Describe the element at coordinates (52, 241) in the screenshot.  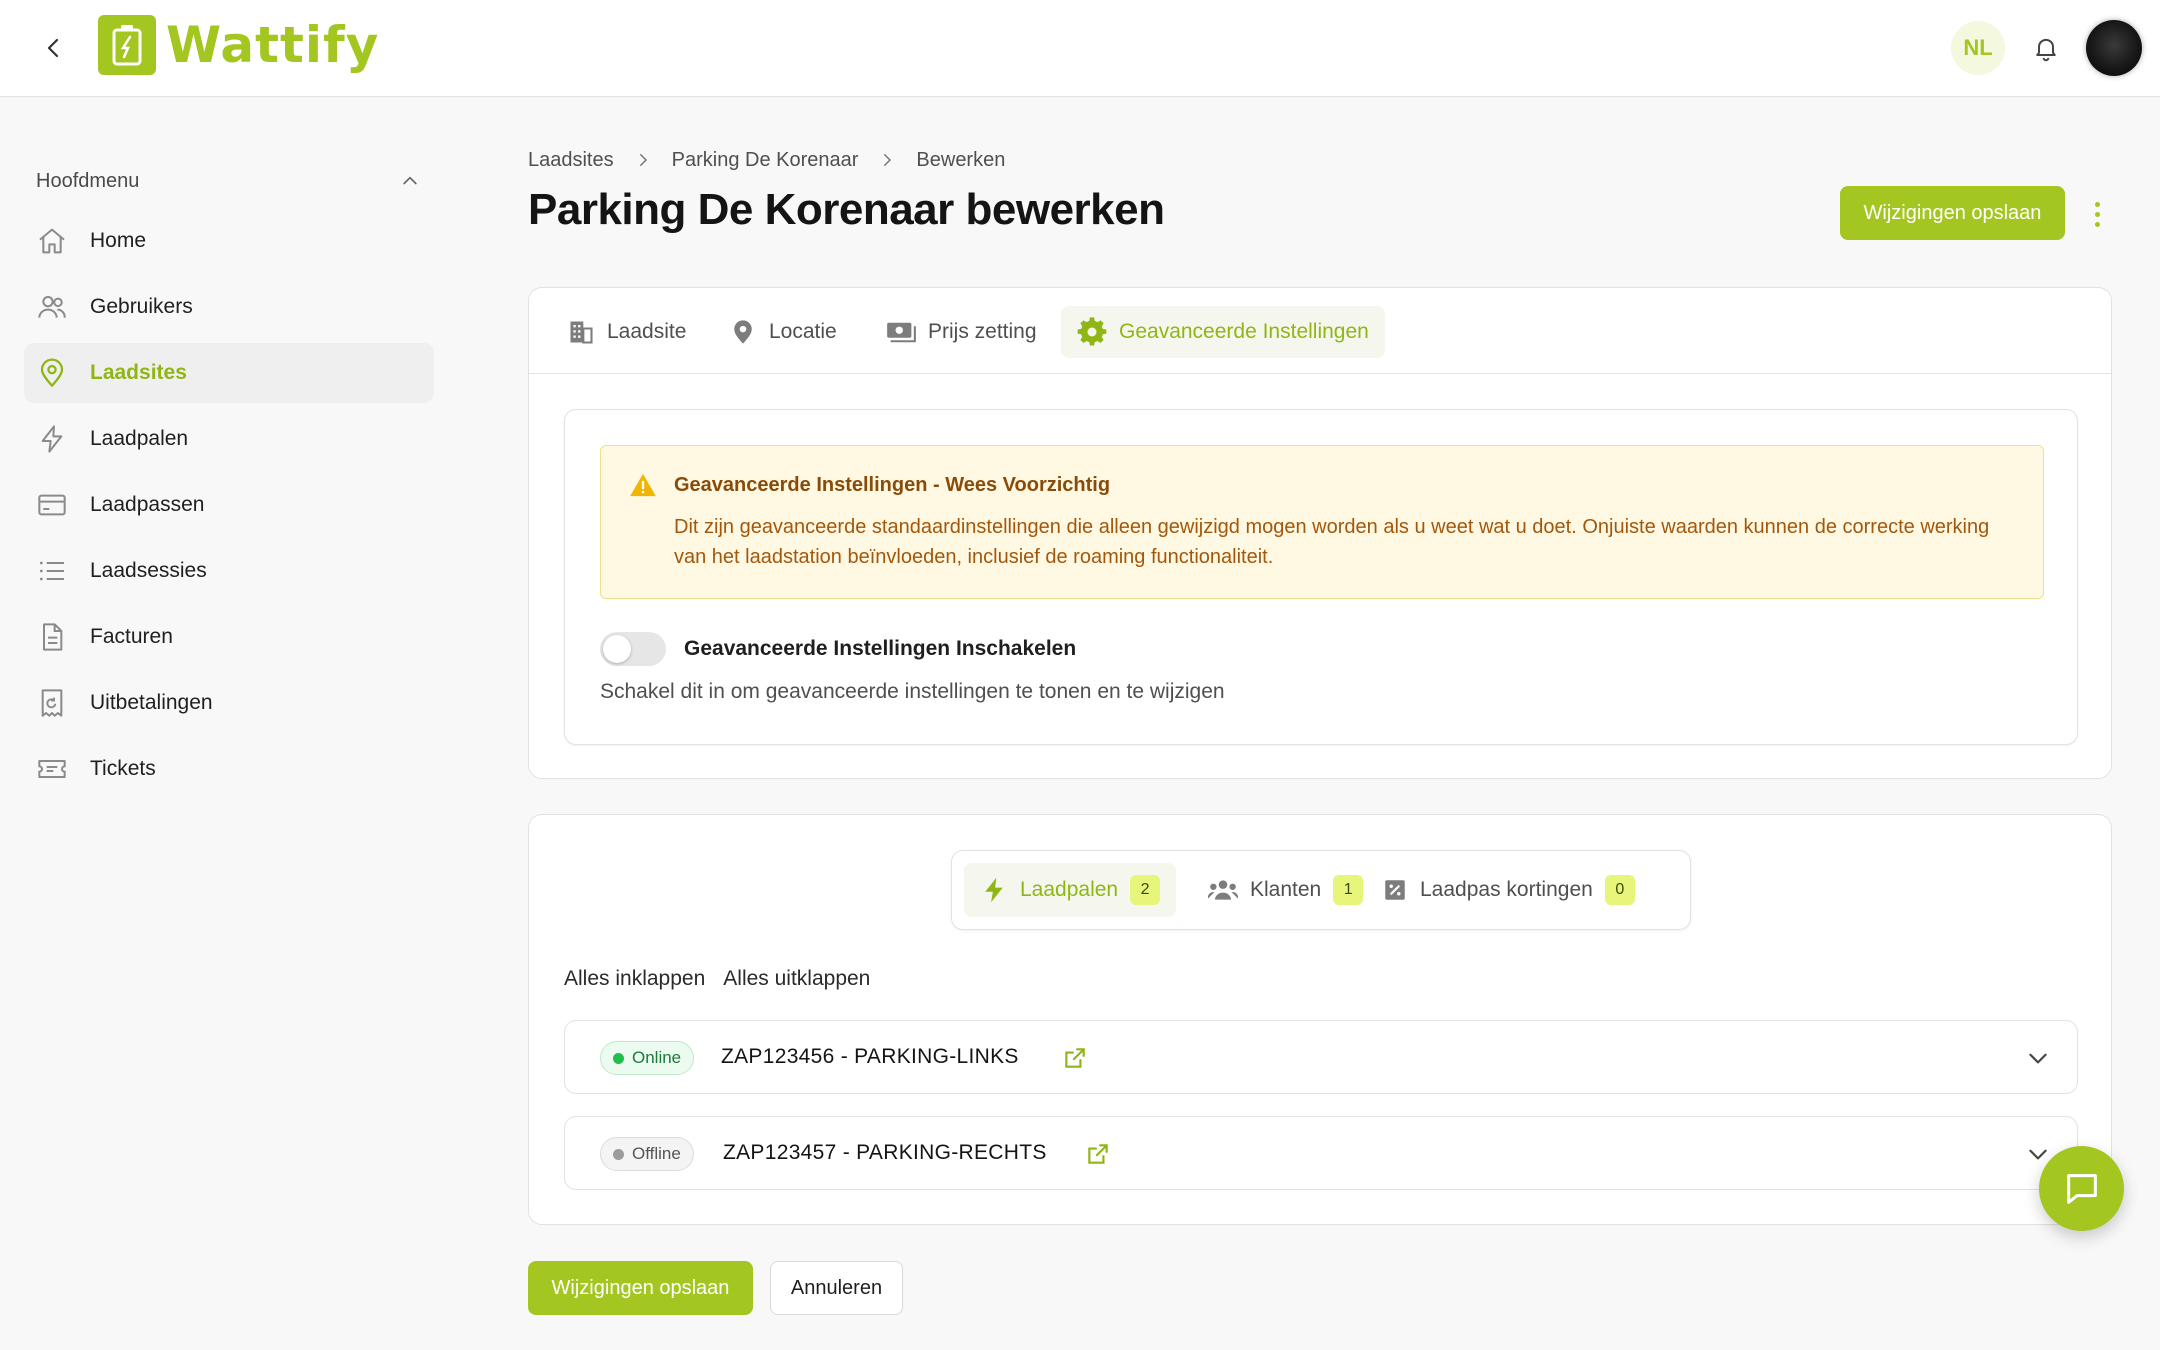
I see `home-icon` at that location.